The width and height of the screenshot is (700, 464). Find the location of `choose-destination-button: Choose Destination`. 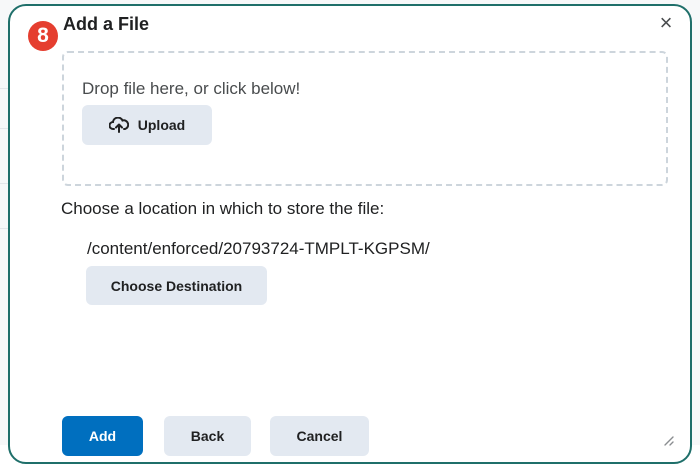

choose-destination-button: Choose Destination is located at coordinates (176, 285).